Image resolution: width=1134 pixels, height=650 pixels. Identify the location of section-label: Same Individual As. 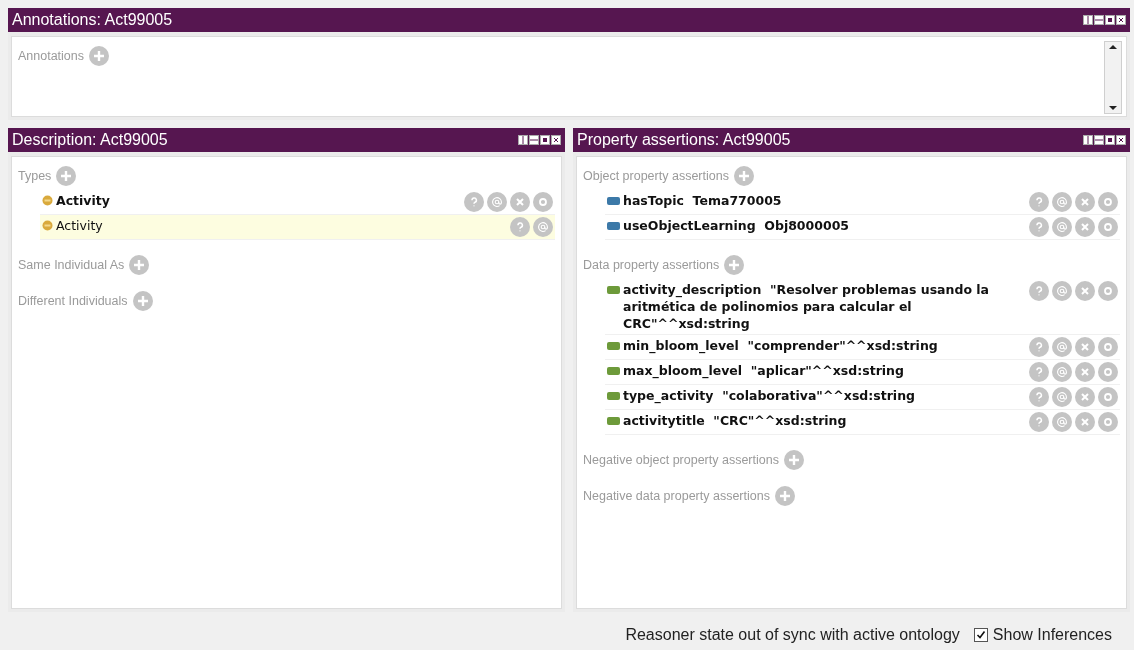
(71, 265).